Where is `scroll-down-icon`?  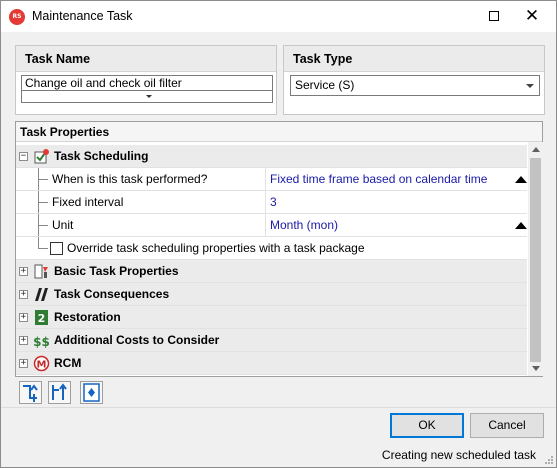
scroll-down-icon is located at coordinates (536, 368).